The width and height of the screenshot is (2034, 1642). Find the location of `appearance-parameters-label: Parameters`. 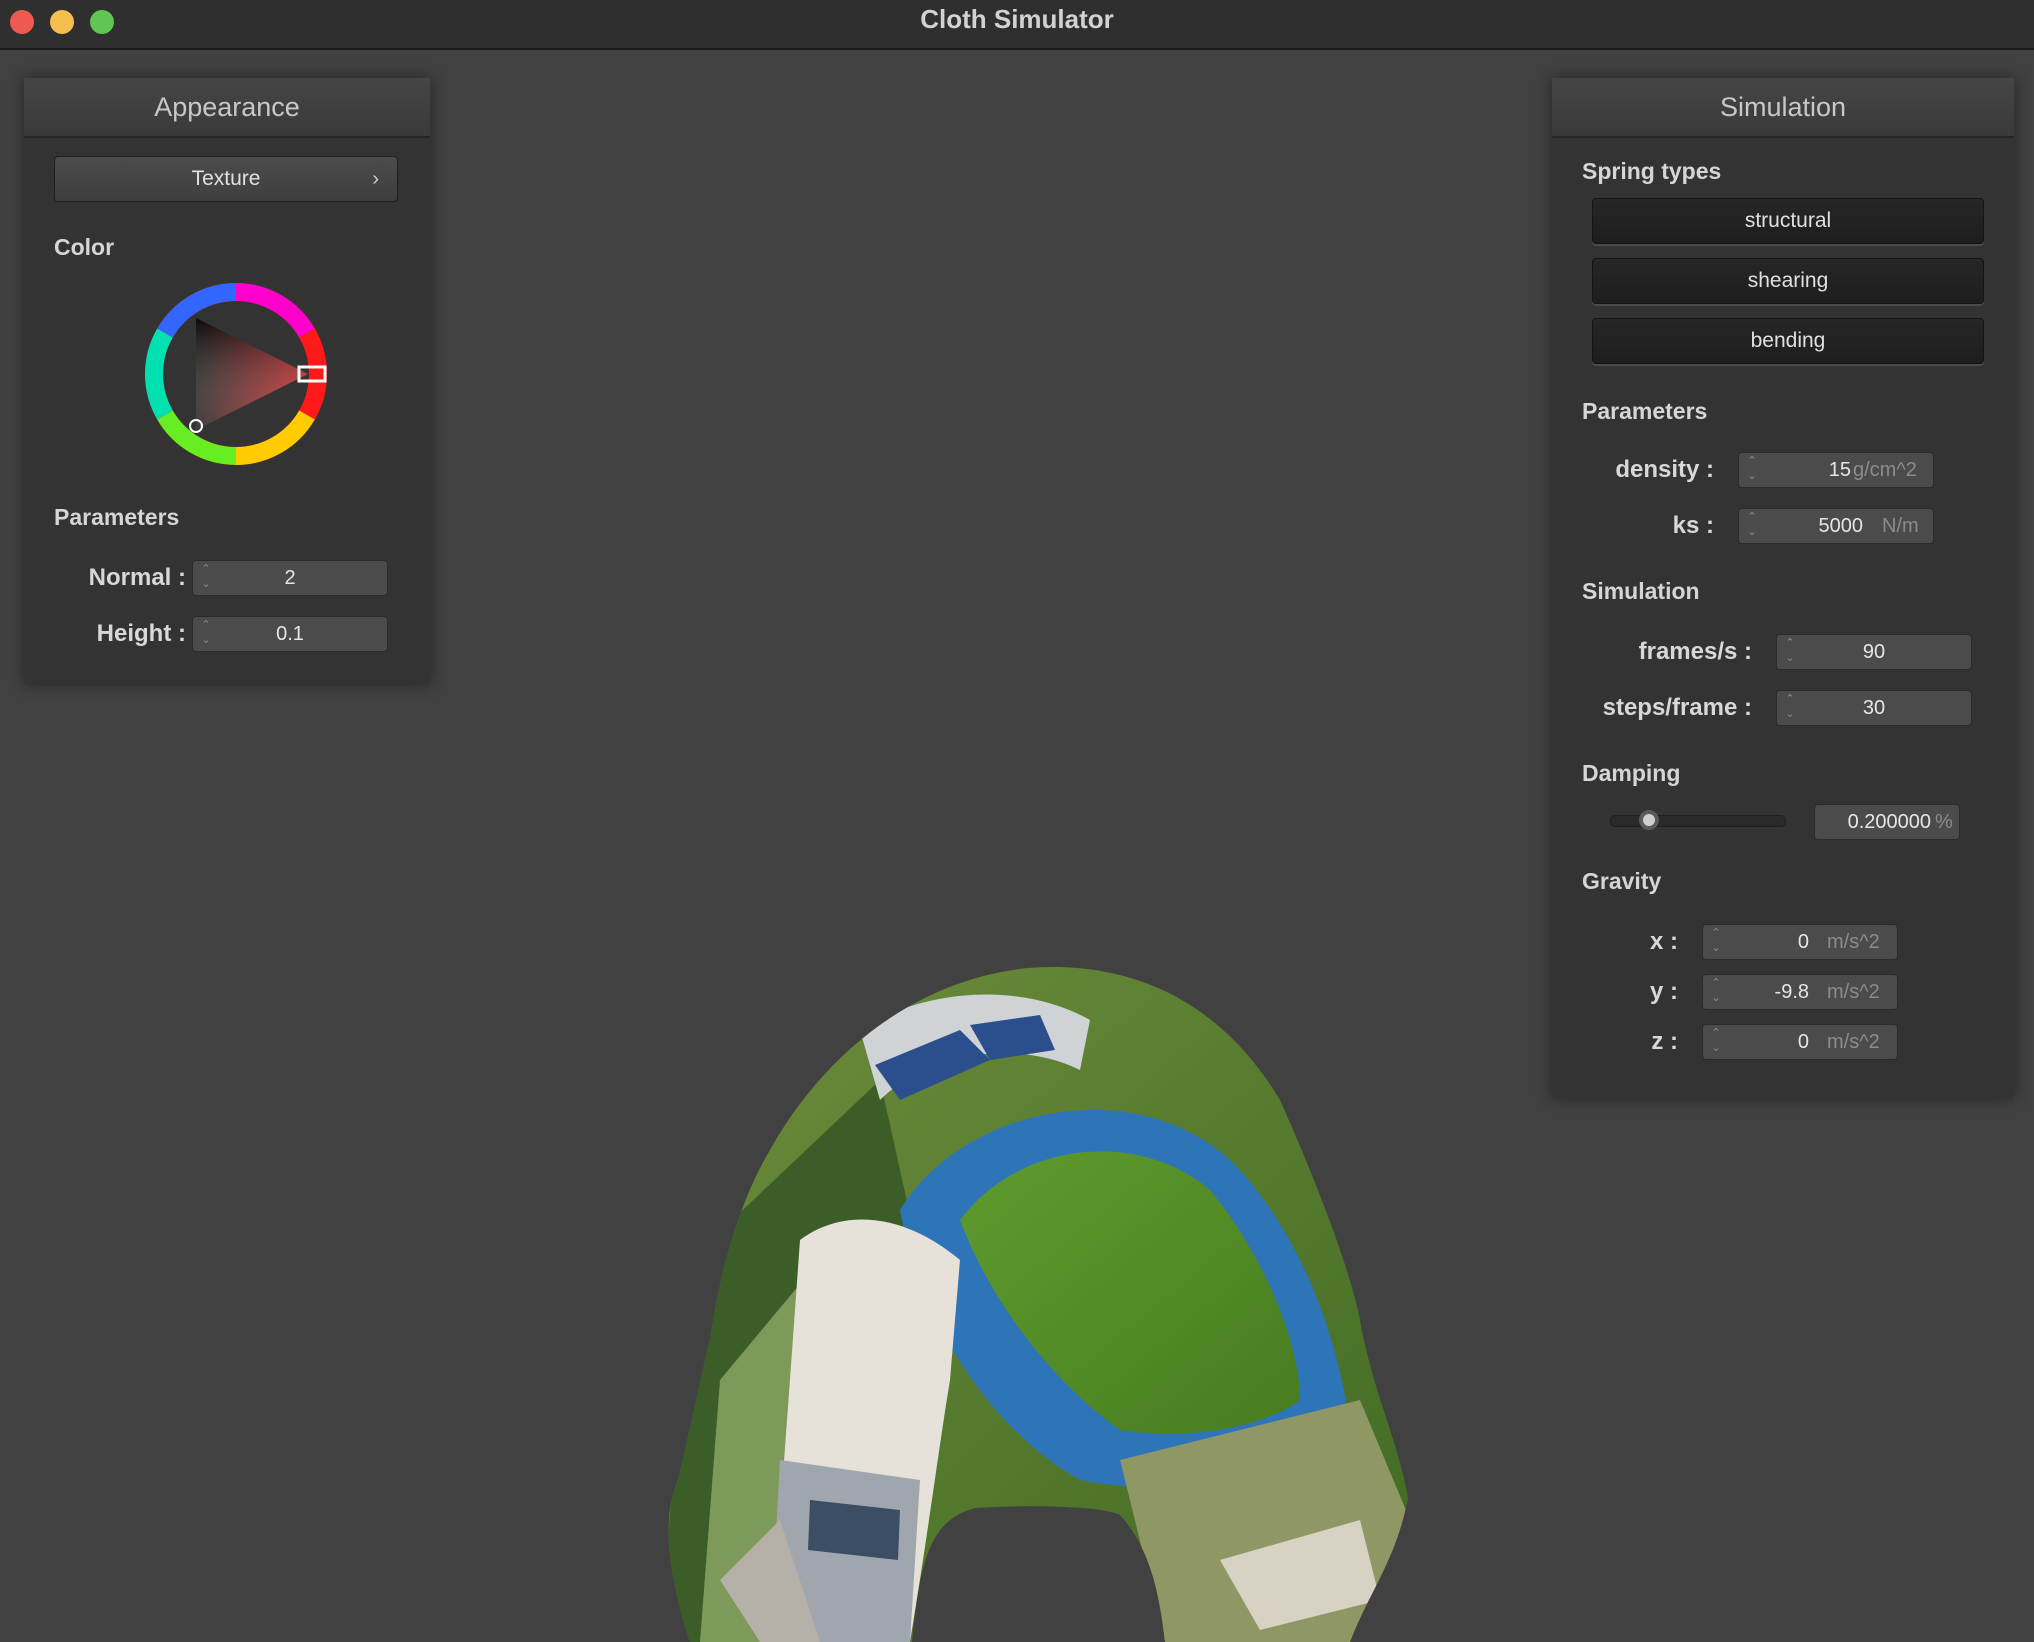

appearance-parameters-label: Parameters is located at coordinates (117, 517).